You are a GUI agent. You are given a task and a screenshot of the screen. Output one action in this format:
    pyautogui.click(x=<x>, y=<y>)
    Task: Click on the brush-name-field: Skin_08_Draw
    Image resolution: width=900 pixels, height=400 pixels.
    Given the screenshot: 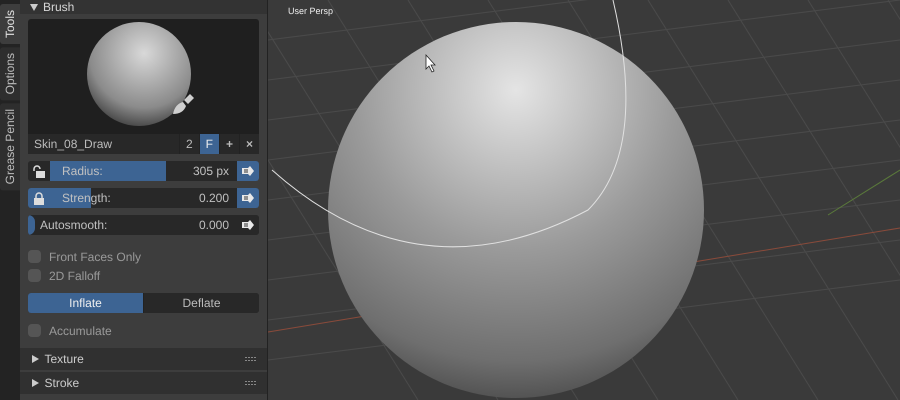 What is the action you would take?
    pyautogui.click(x=103, y=144)
    